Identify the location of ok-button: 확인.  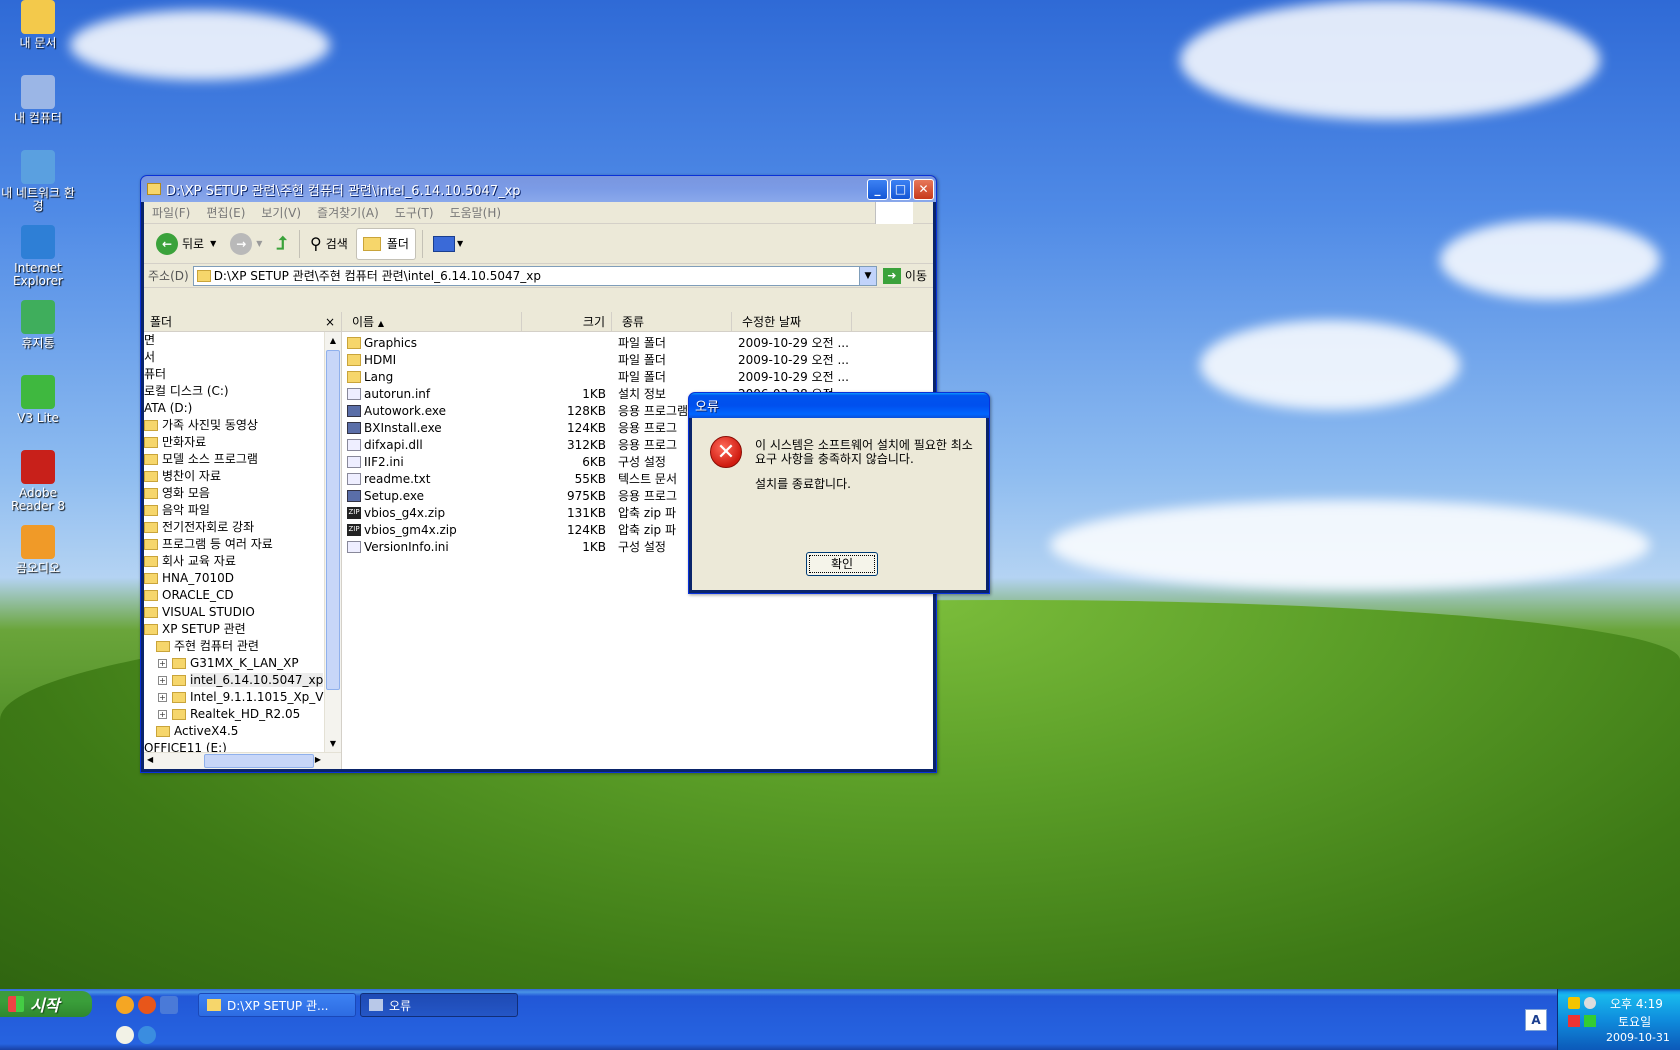
(842, 564).